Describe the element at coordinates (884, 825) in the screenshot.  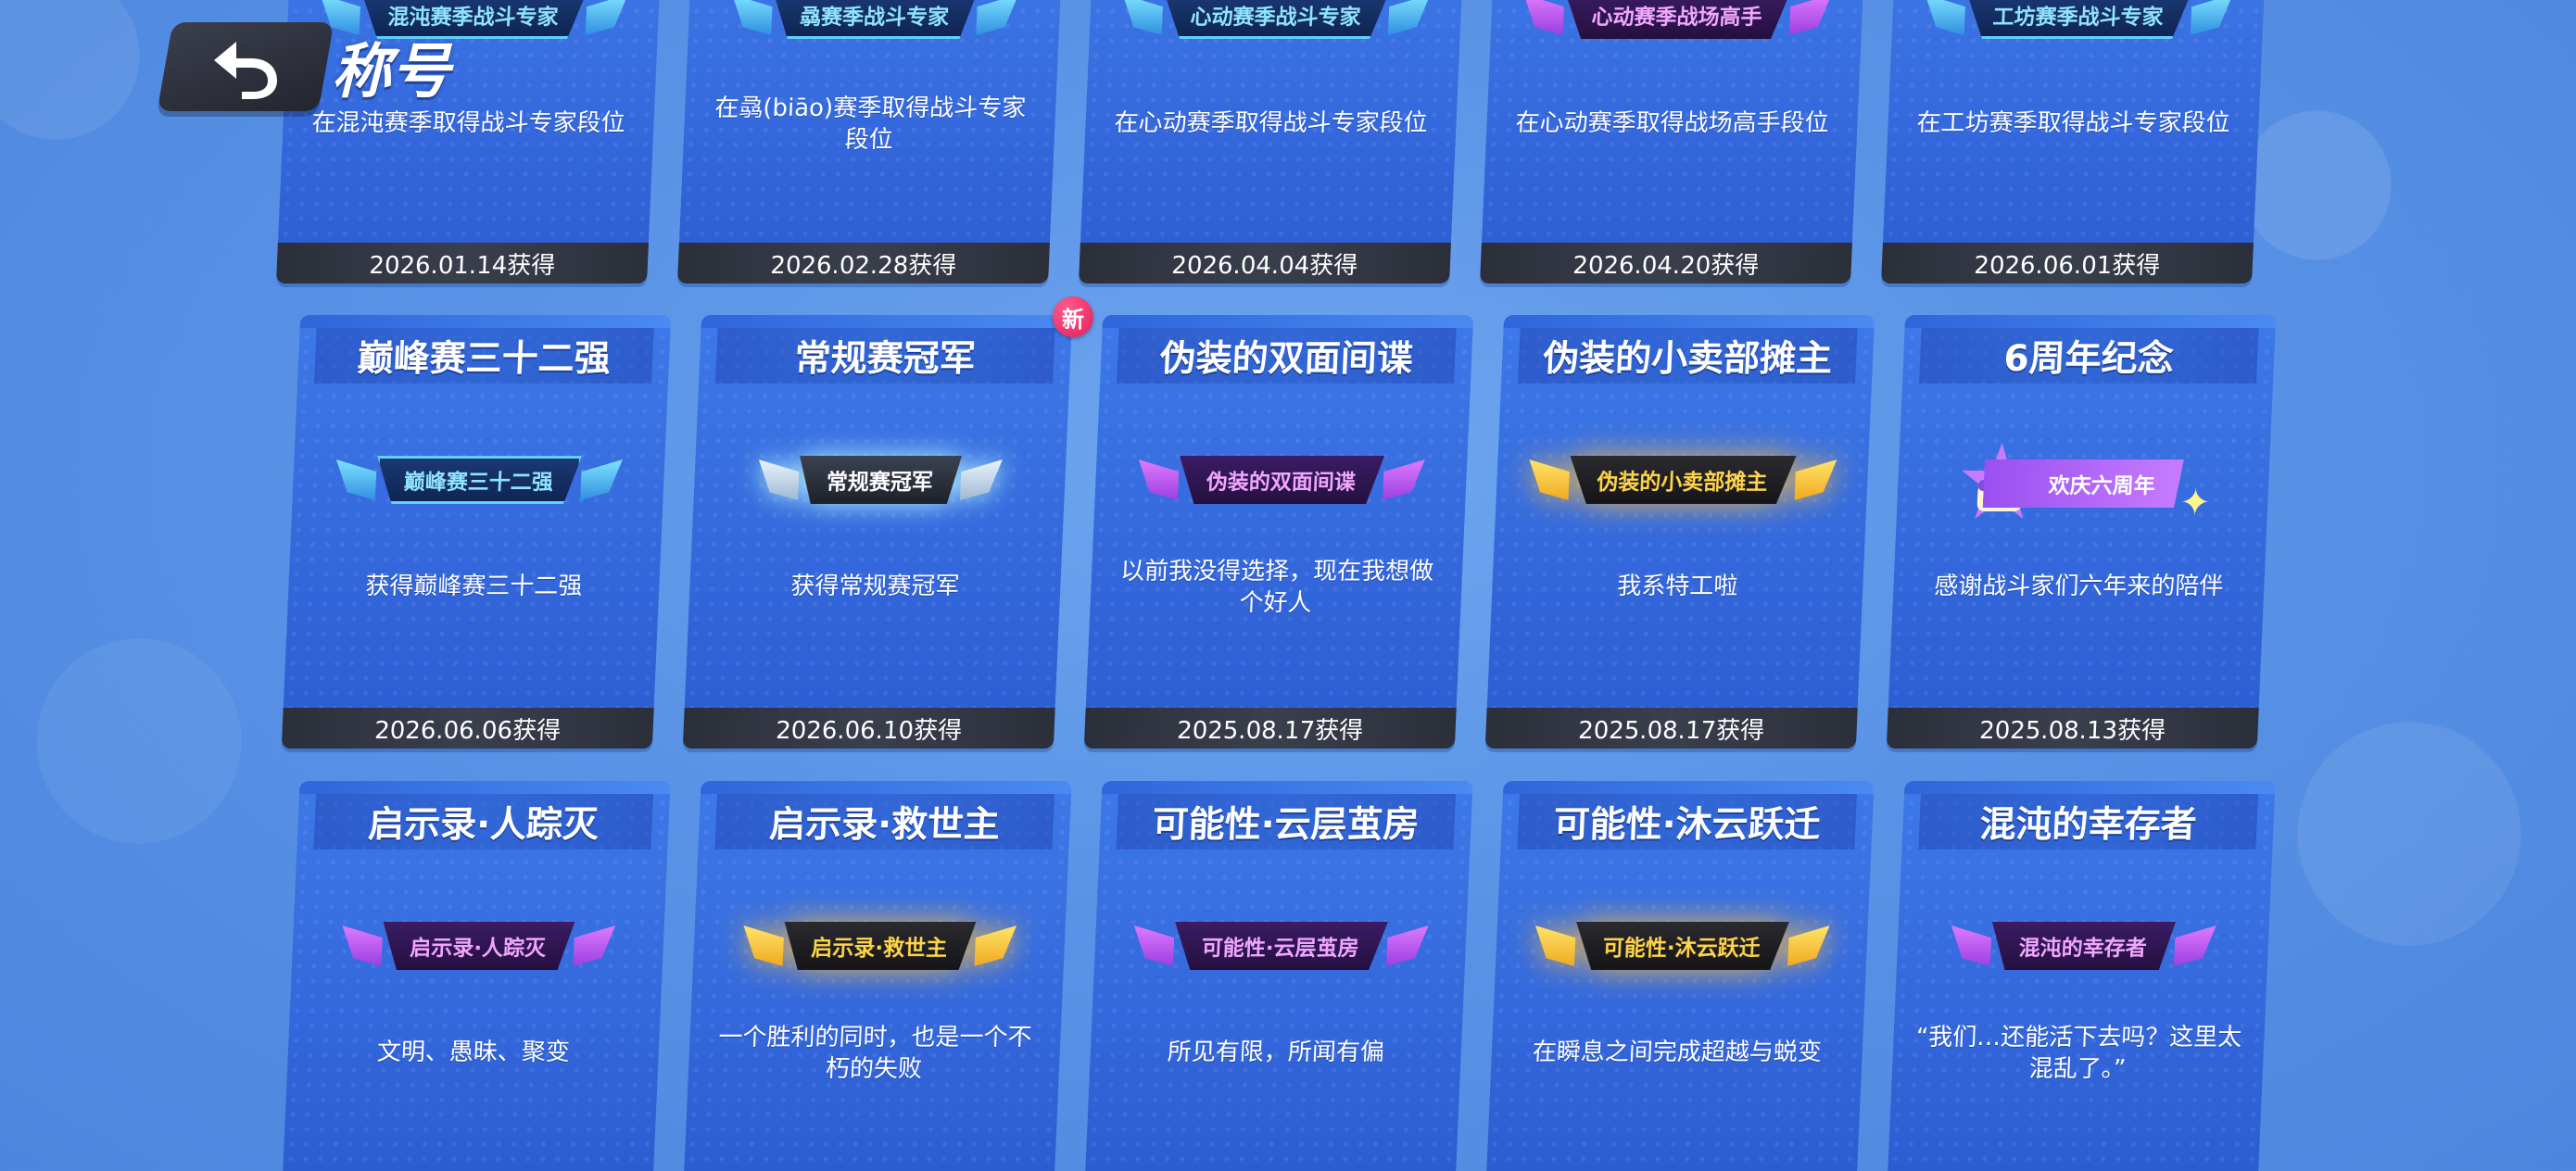
I see `title-name: 启示录·救世主` at that location.